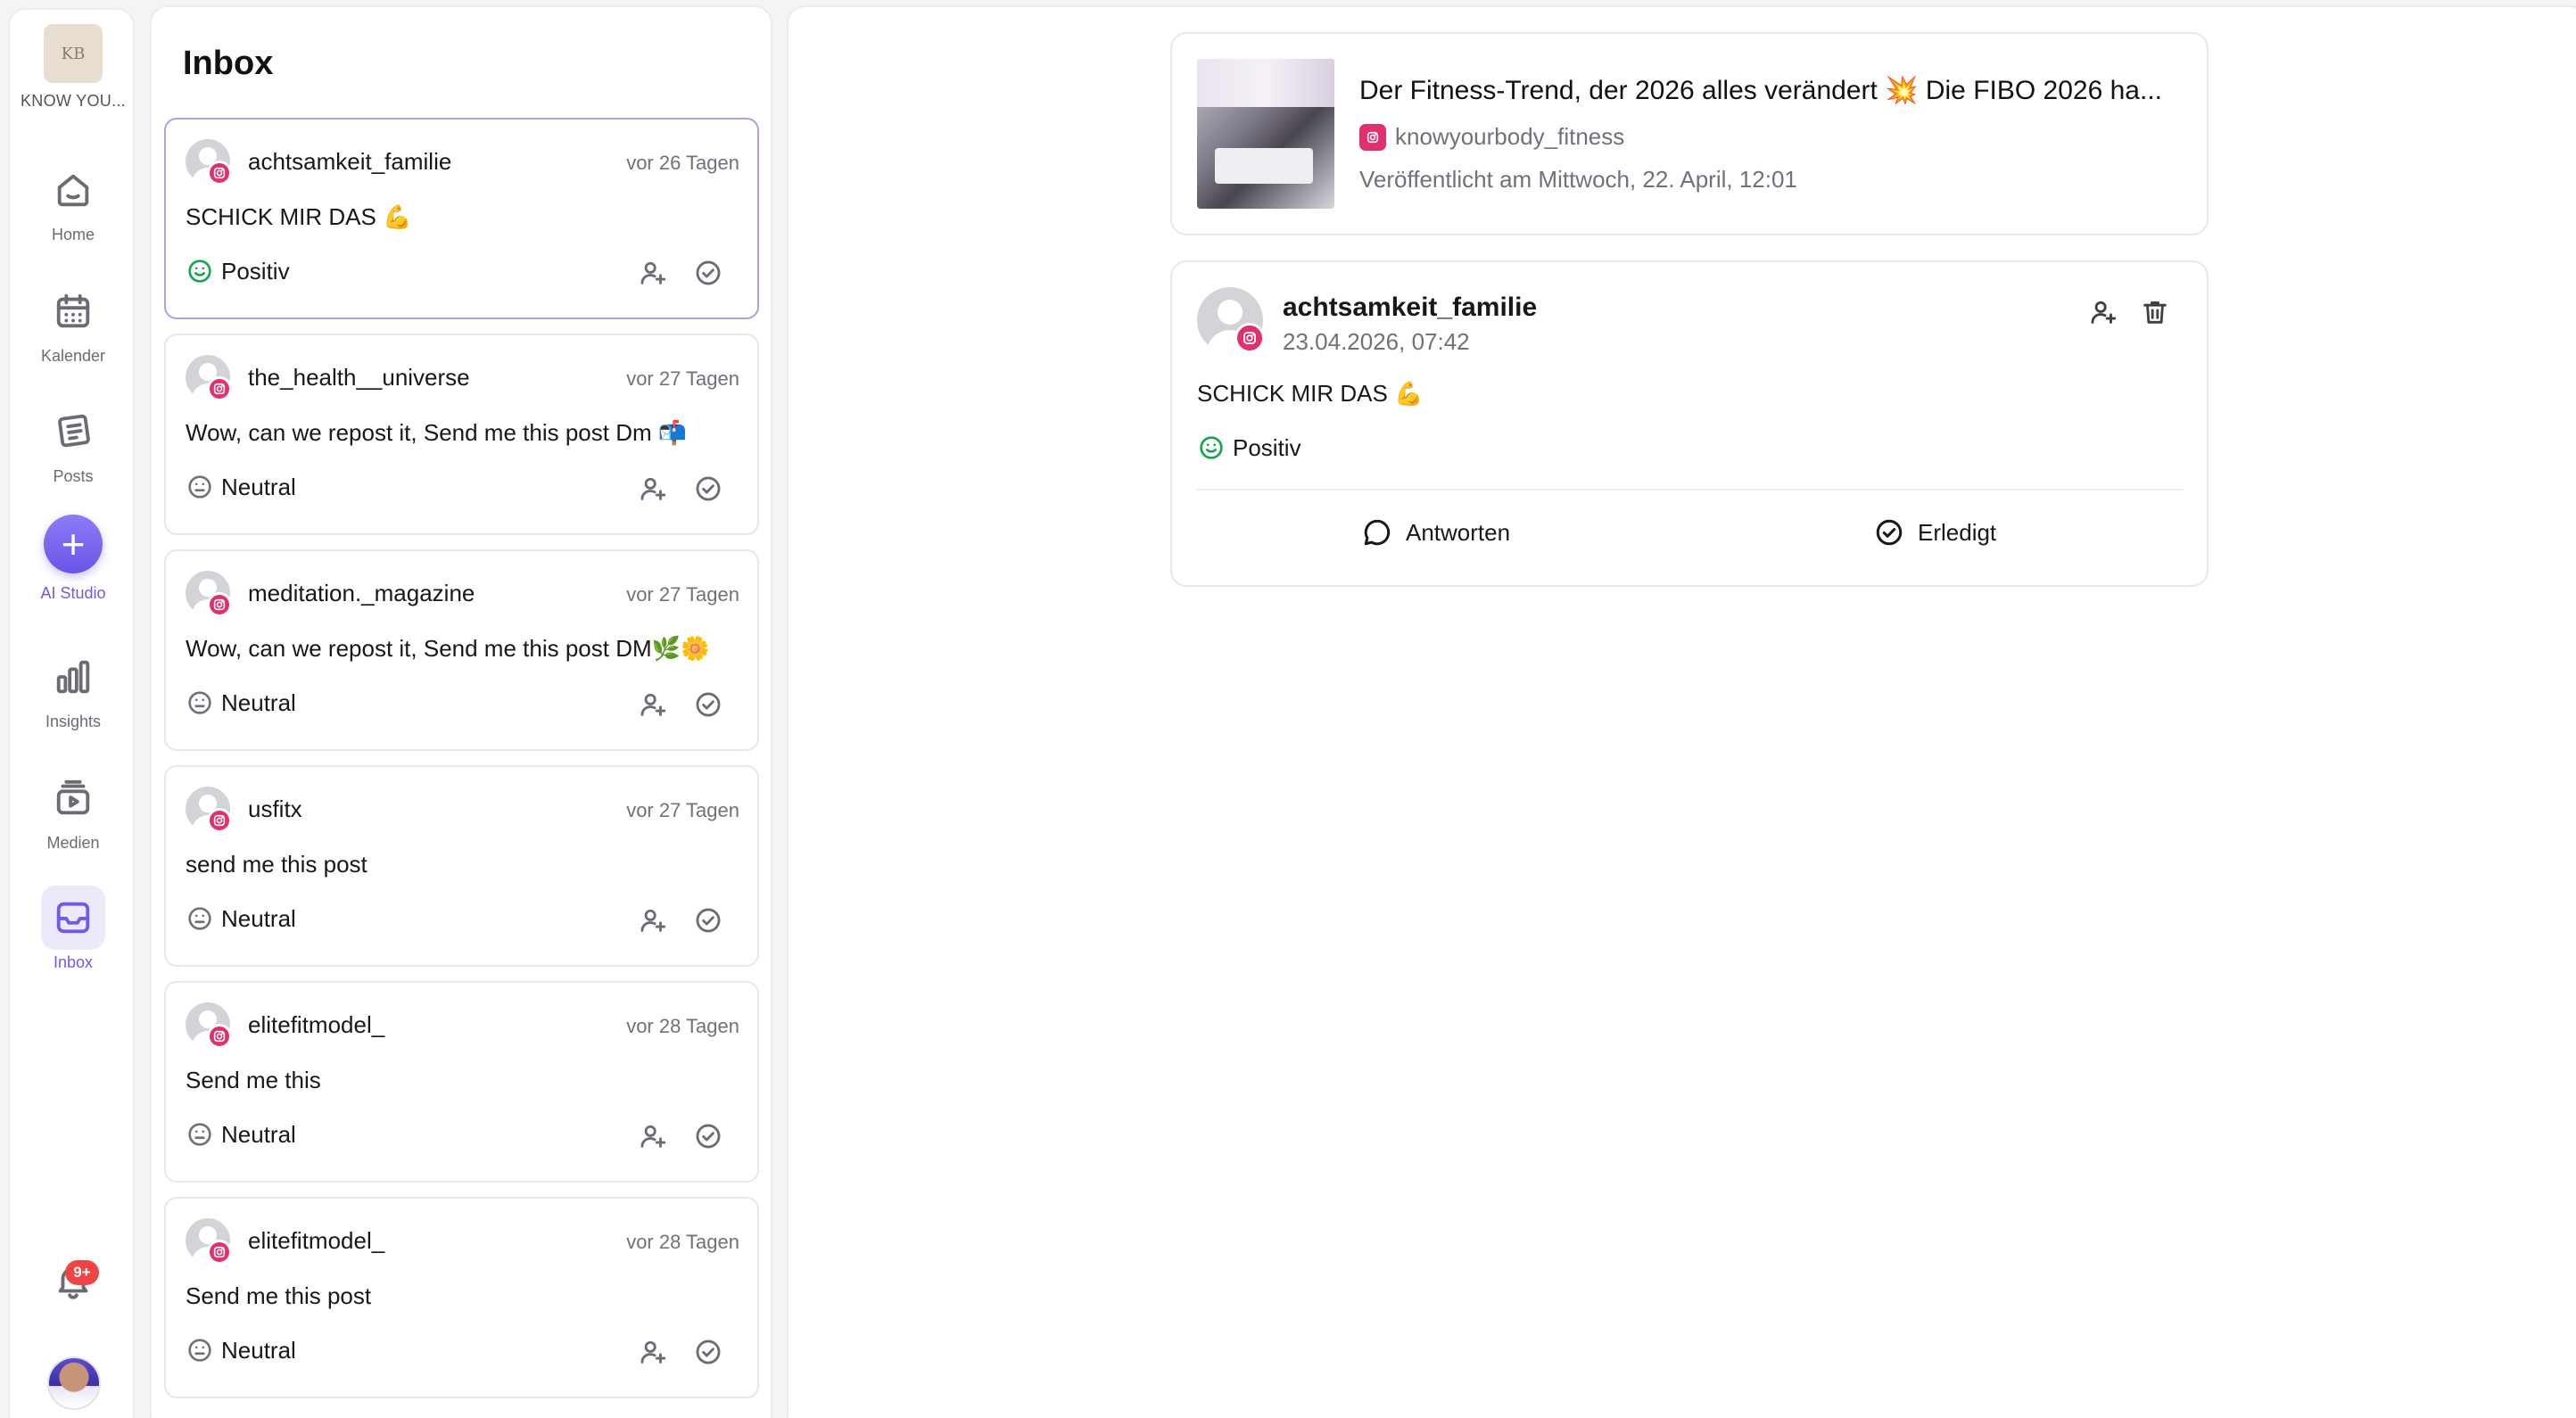 This screenshot has width=2576, height=1418. I want to click on comment-timestamp: 23.04.2026, 07:42, so click(1376, 342).